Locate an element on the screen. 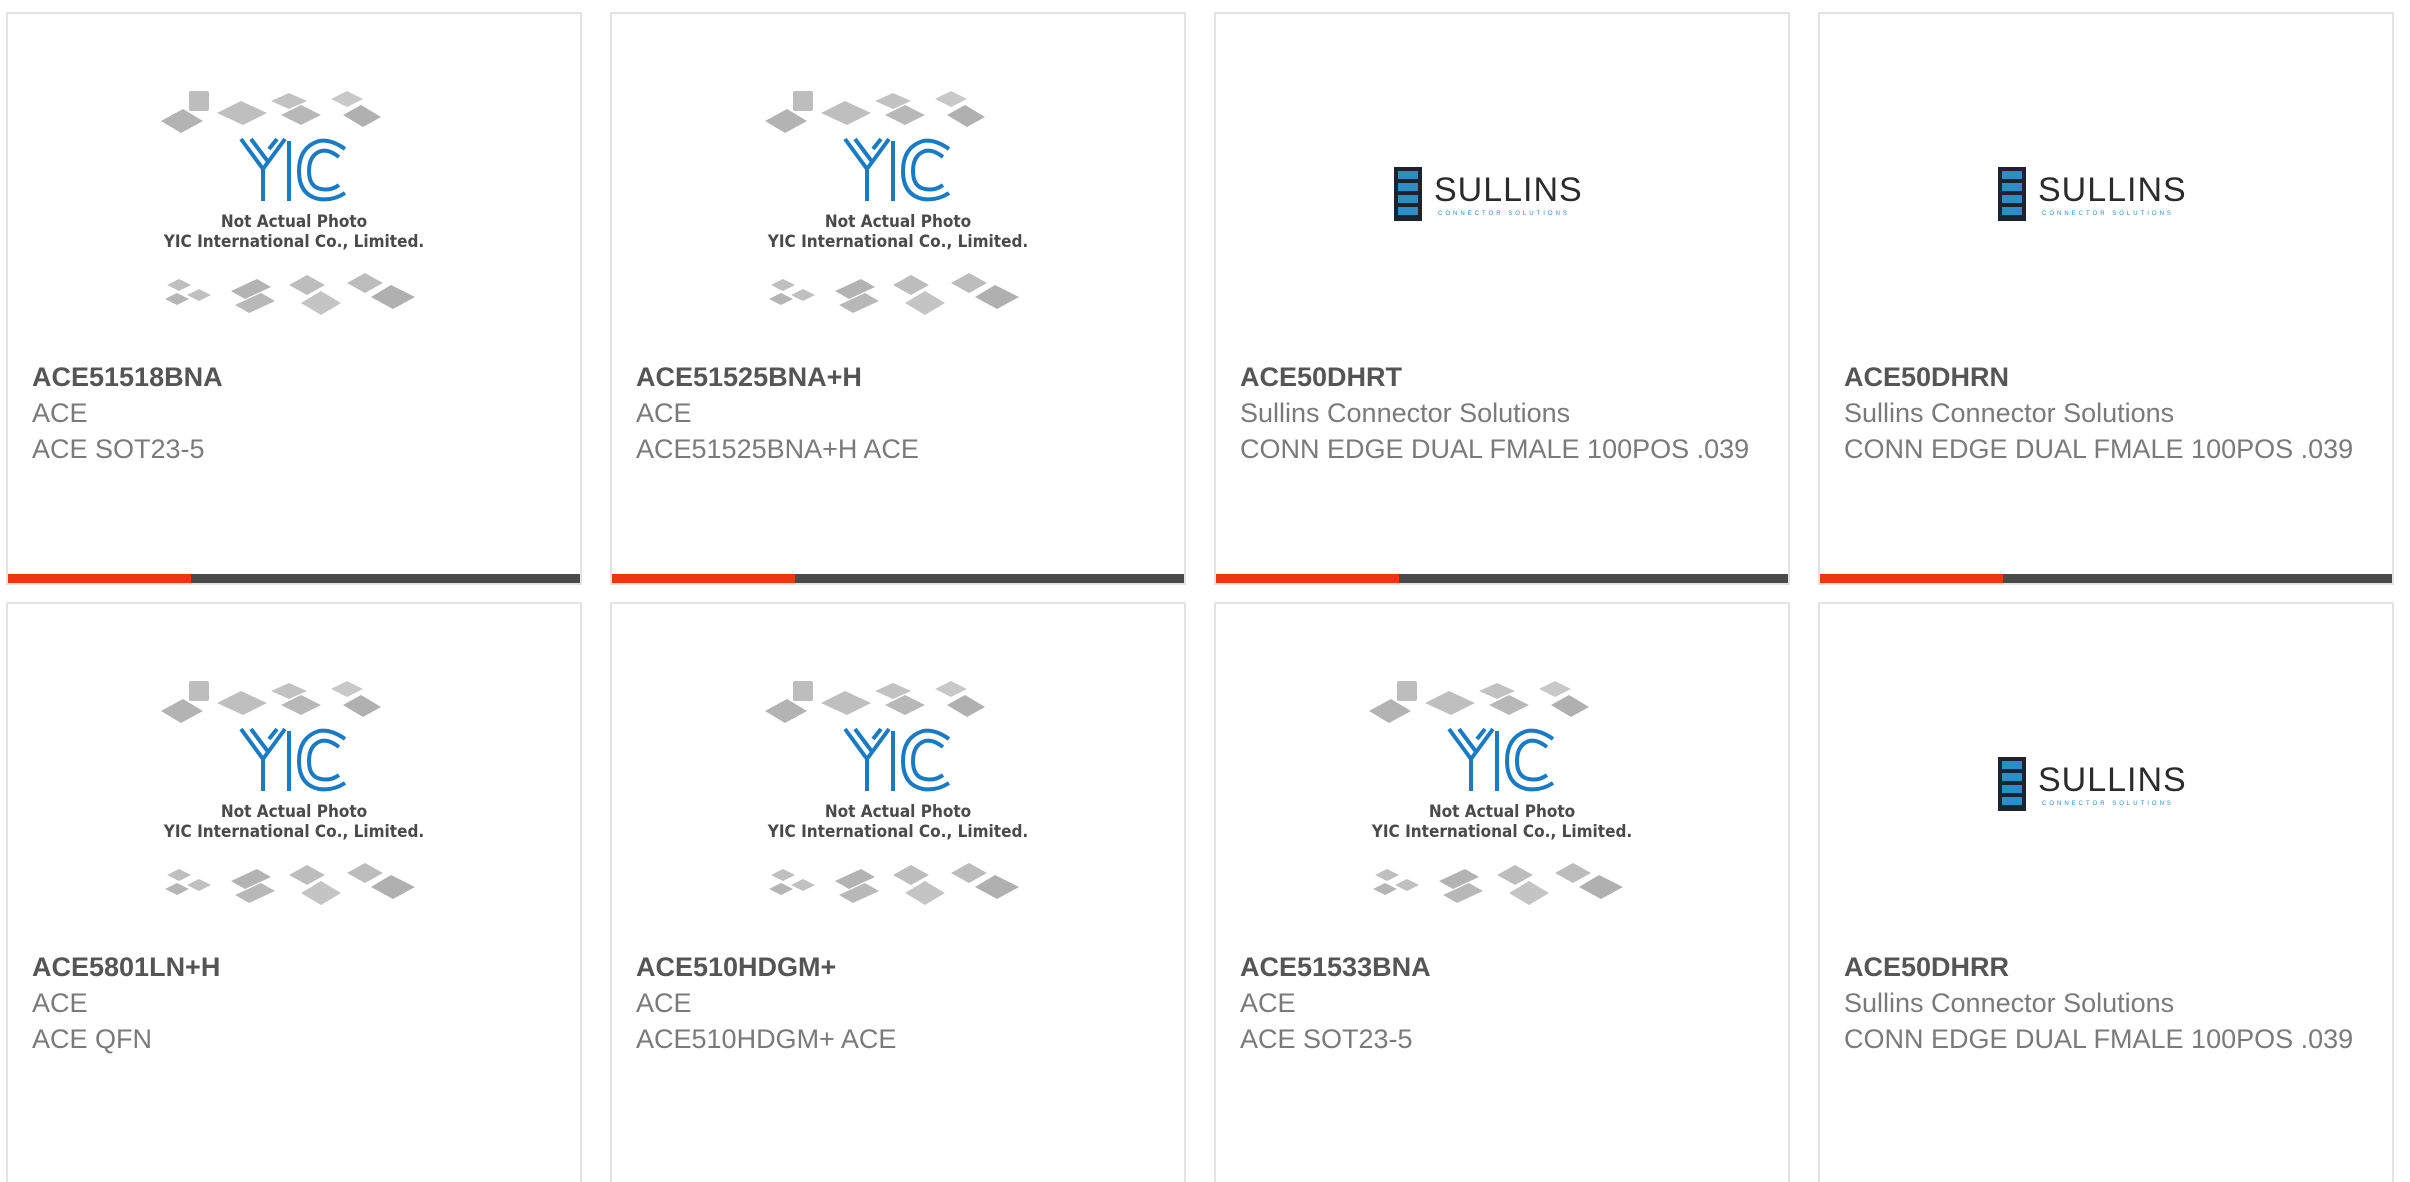 The height and width of the screenshot is (1182, 2410). product-description: ACE510HDGM+ ACE is located at coordinates (766, 1039).